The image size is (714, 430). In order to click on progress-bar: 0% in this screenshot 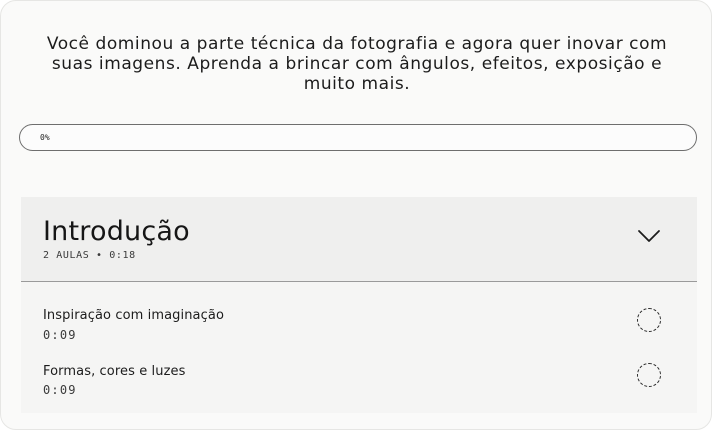, I will do `click(358, 137)`.